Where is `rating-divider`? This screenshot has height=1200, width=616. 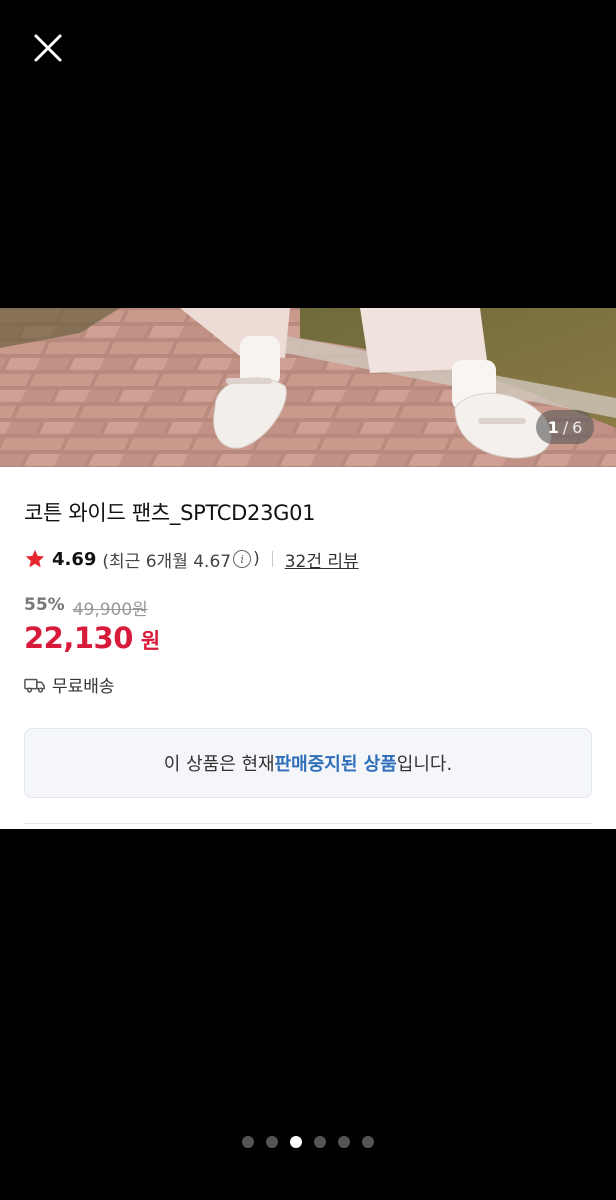
rating-divider is located at coordinates (272, 559).